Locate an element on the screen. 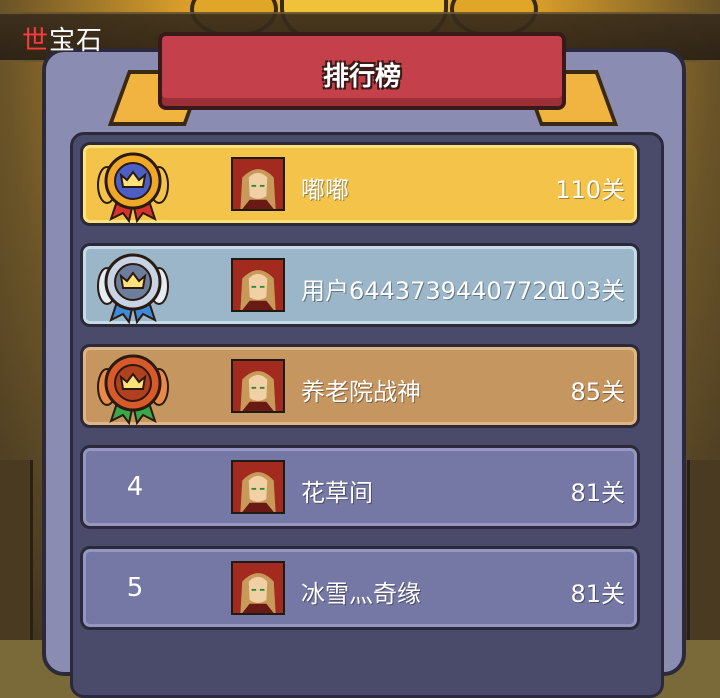 The width and height of the screenshot is (720, 698). ranking-row: 4 花草间 81关 is located at coordinates (360, 487).